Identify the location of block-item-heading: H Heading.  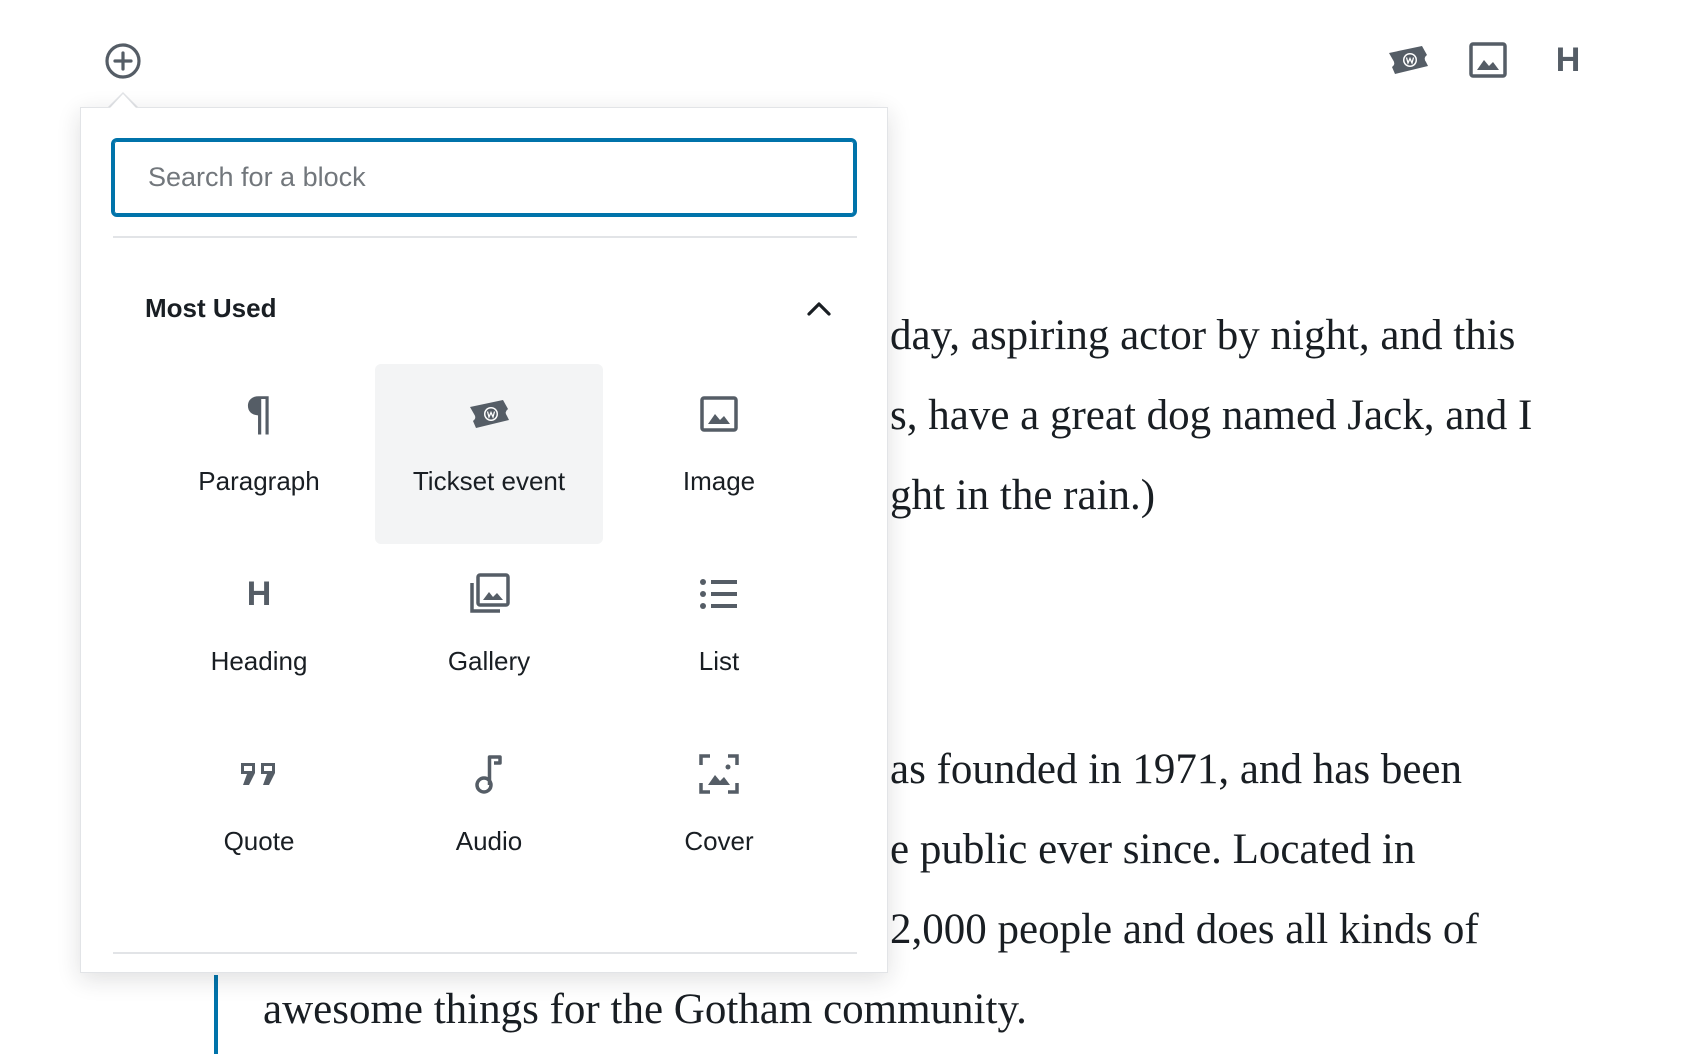
(259, 634).